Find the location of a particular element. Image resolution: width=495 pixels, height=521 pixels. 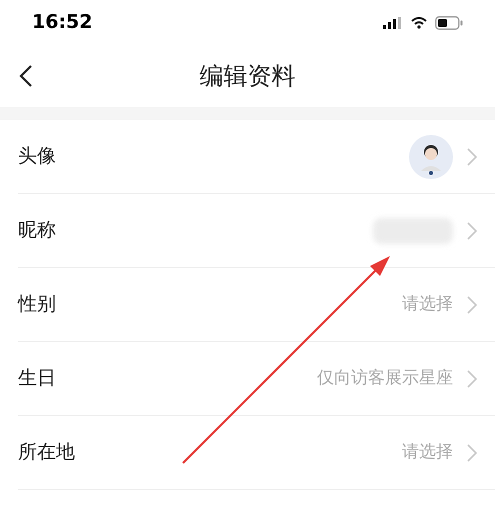

row-label: 所在地 is located at coordinates (46, 453).